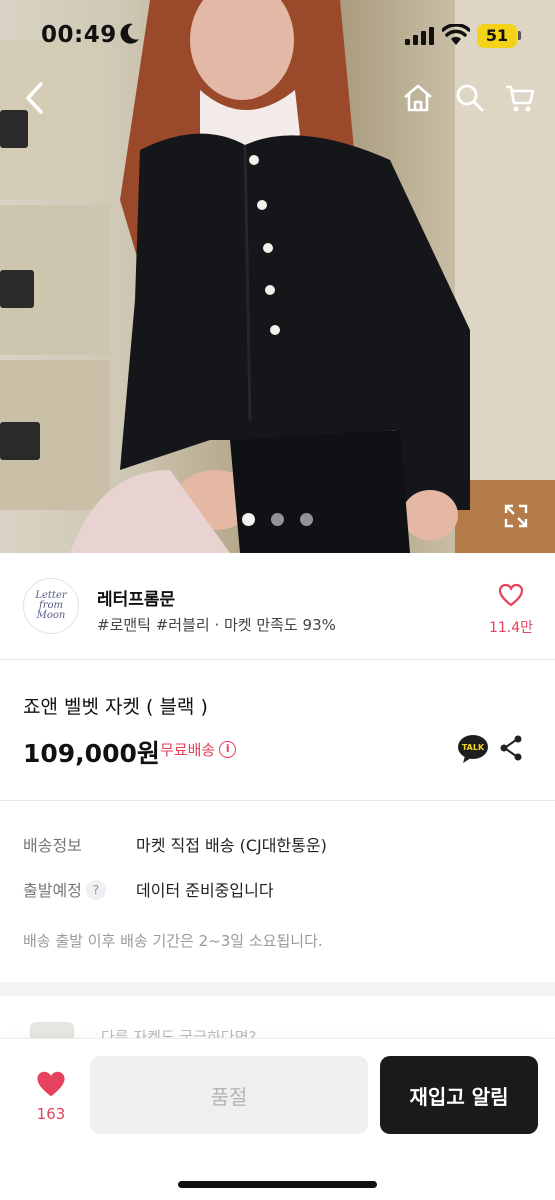 This screenshot has height=1200, width=555. What do you see at coordinates (497, 36) in the screenshot?
I see `battery-indicator: 51` at bounding box center [497, 36].